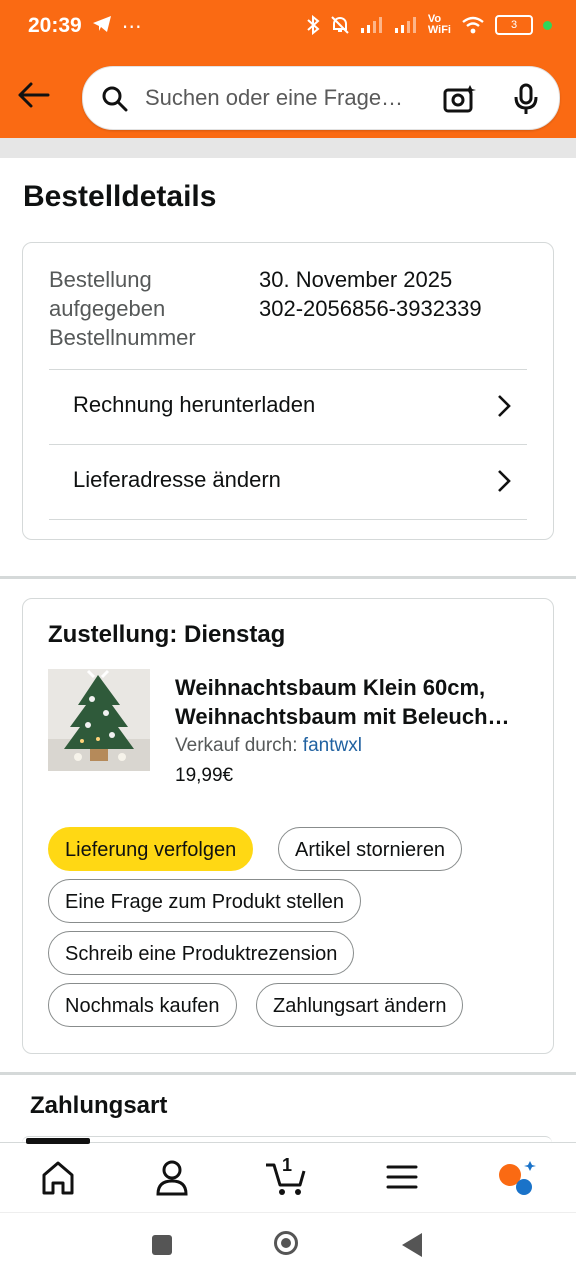 This screenshot has width=576, height=1281. What do you see at coordinates (239, 745) in the screenshot?
I see `seller-prefix: Verkauf durch:` at bounding box center [239, 745].